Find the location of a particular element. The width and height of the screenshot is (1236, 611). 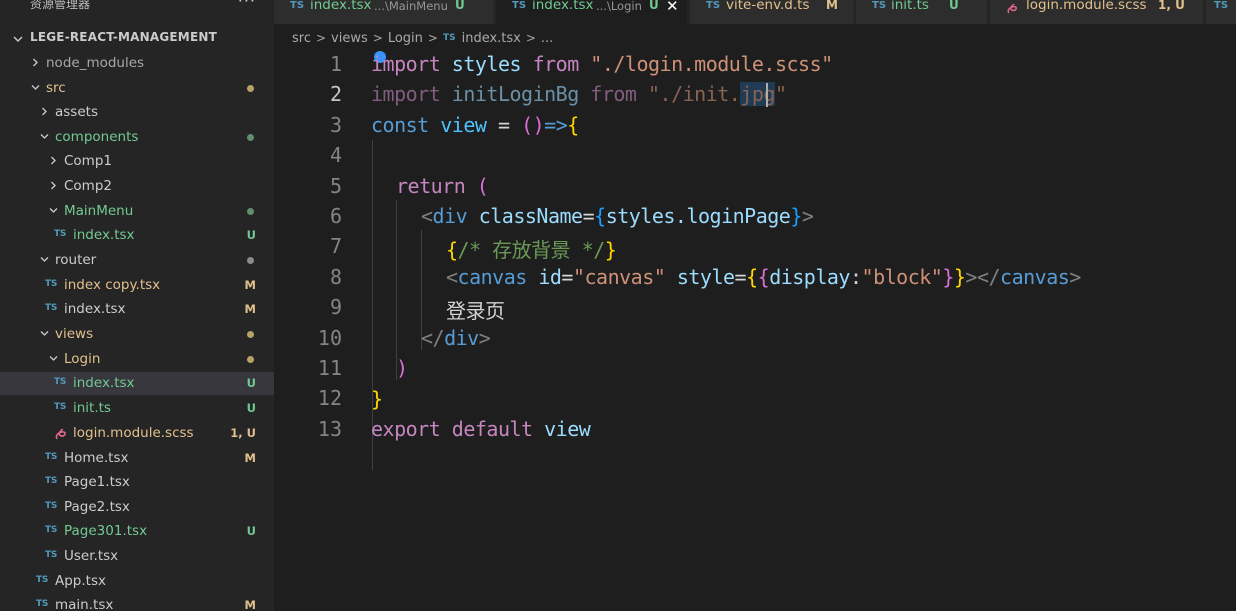

tab-vite-env: TS vite-env.d.ts M is located at coordinates (772, 12).